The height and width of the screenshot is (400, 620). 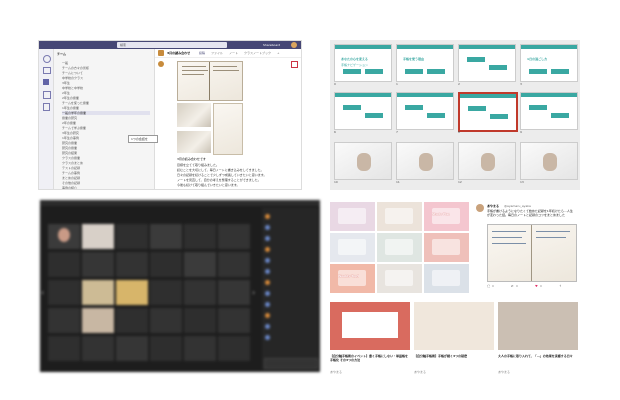 I want to click on channel-item: チームを使った授業, so click(x=106, y=103).